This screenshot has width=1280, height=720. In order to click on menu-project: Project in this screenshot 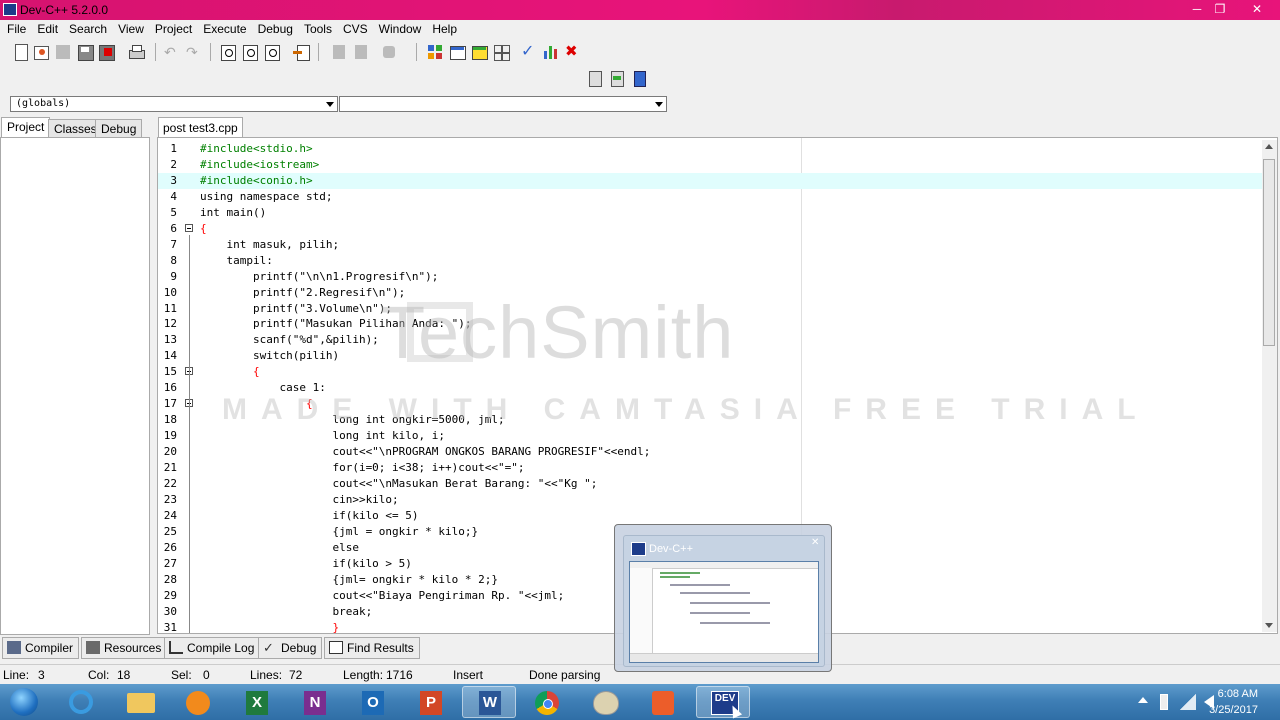, I will do `click(173, 29)`.